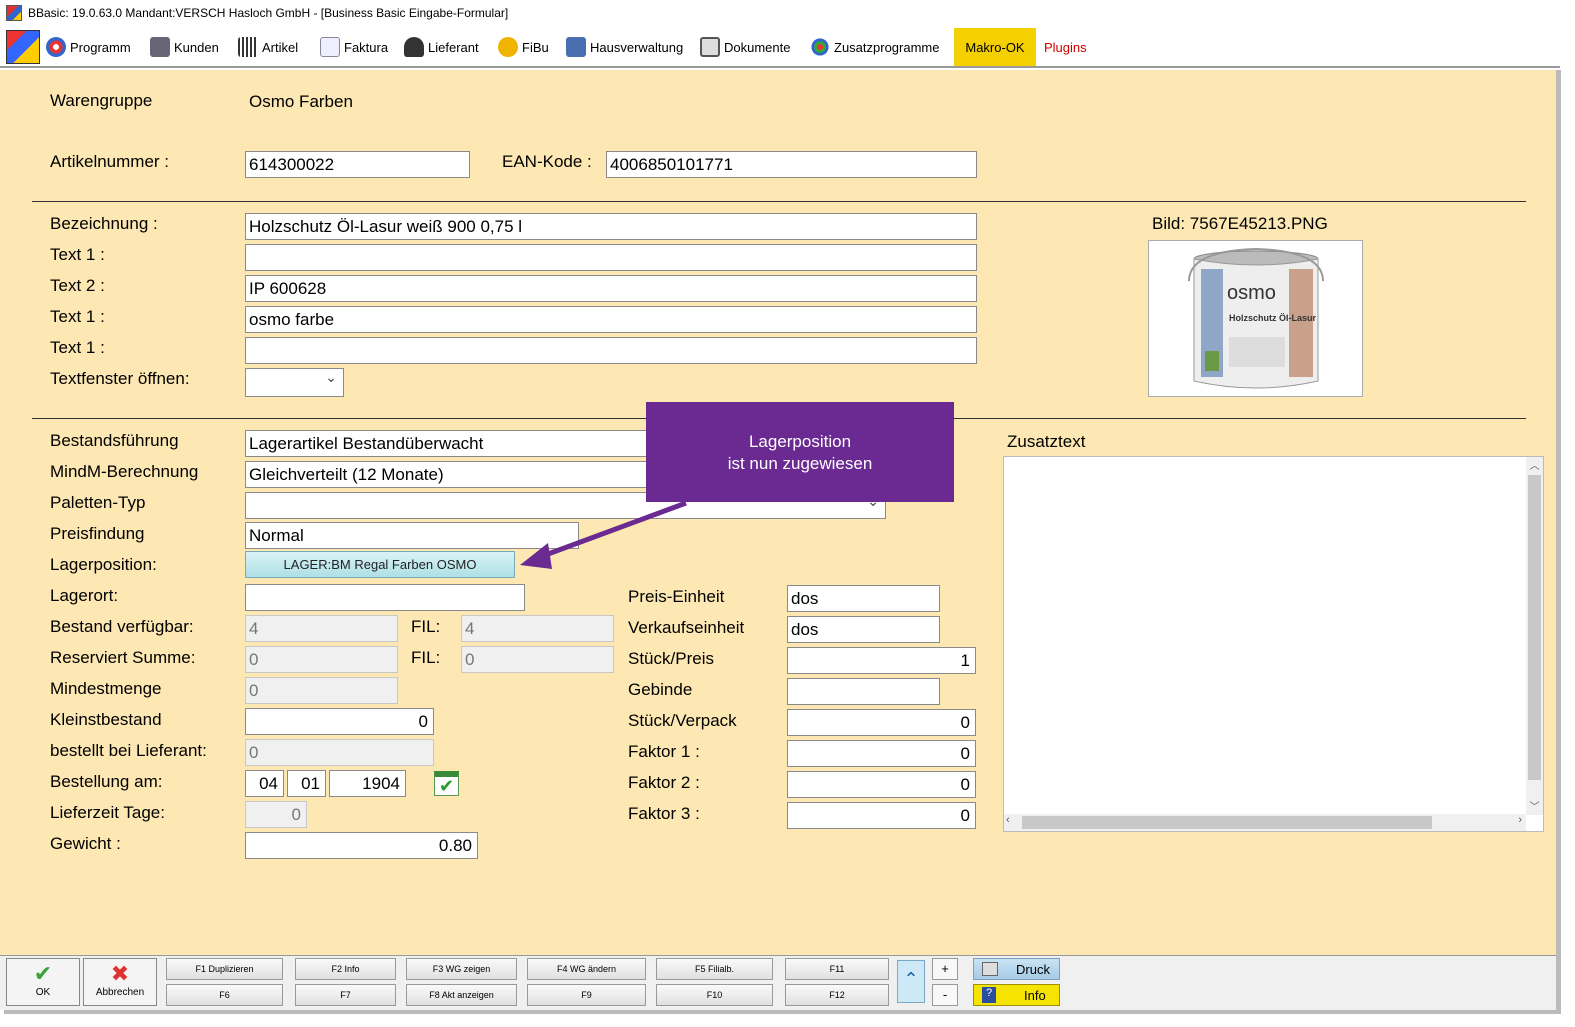 This screenshot has height=1027, width=1575. I want to click on horizontal-scrollbar: ‹ ›, so click(1265, 822).